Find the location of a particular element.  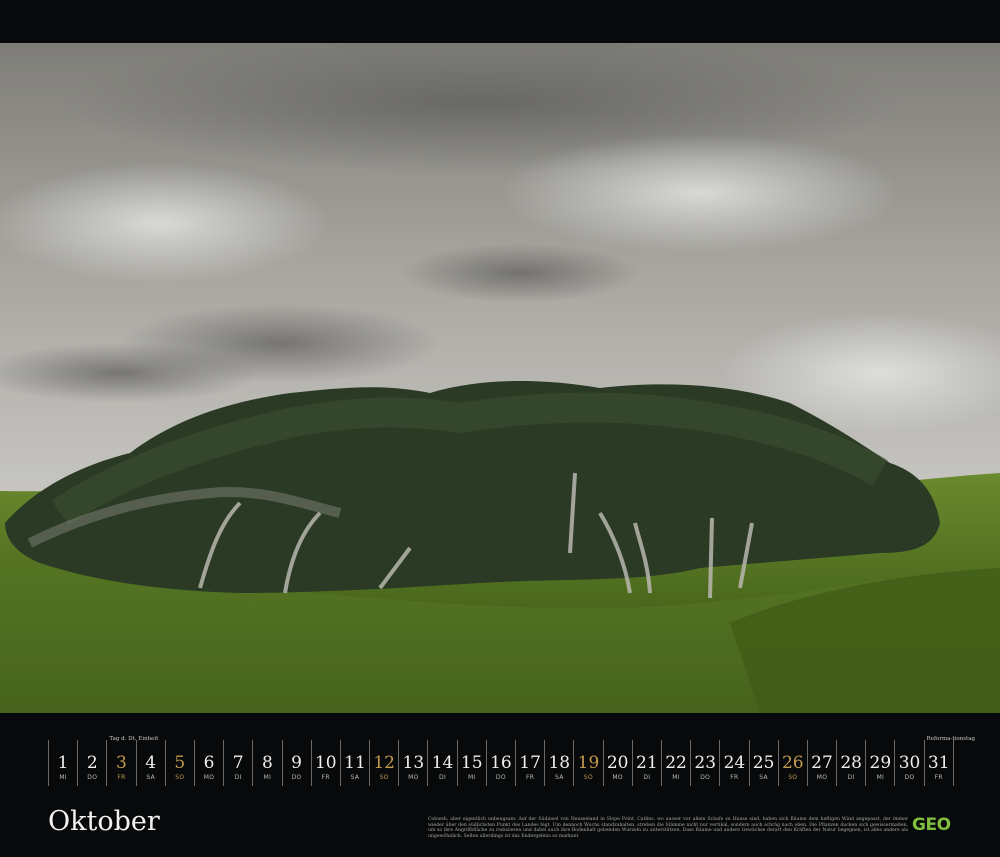

month-title: Oktober is located at coordinates (104, 821).